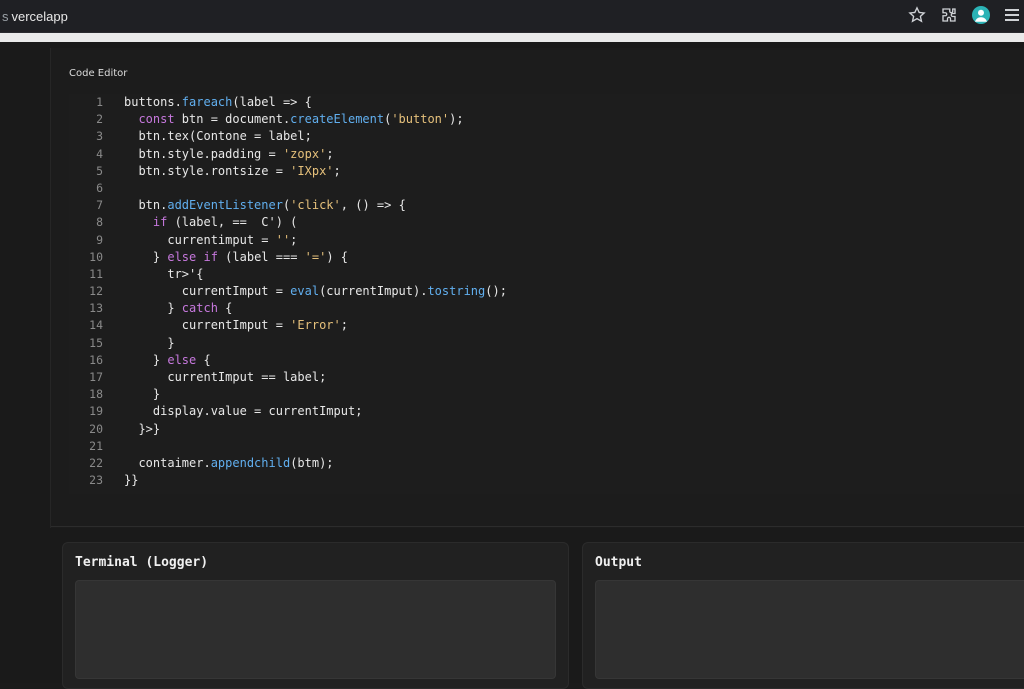 The image size is (1024, 689). Describe the element at coordinates (98, 73) in the screenshot. I see `editor-title: Code Editor` at that location.